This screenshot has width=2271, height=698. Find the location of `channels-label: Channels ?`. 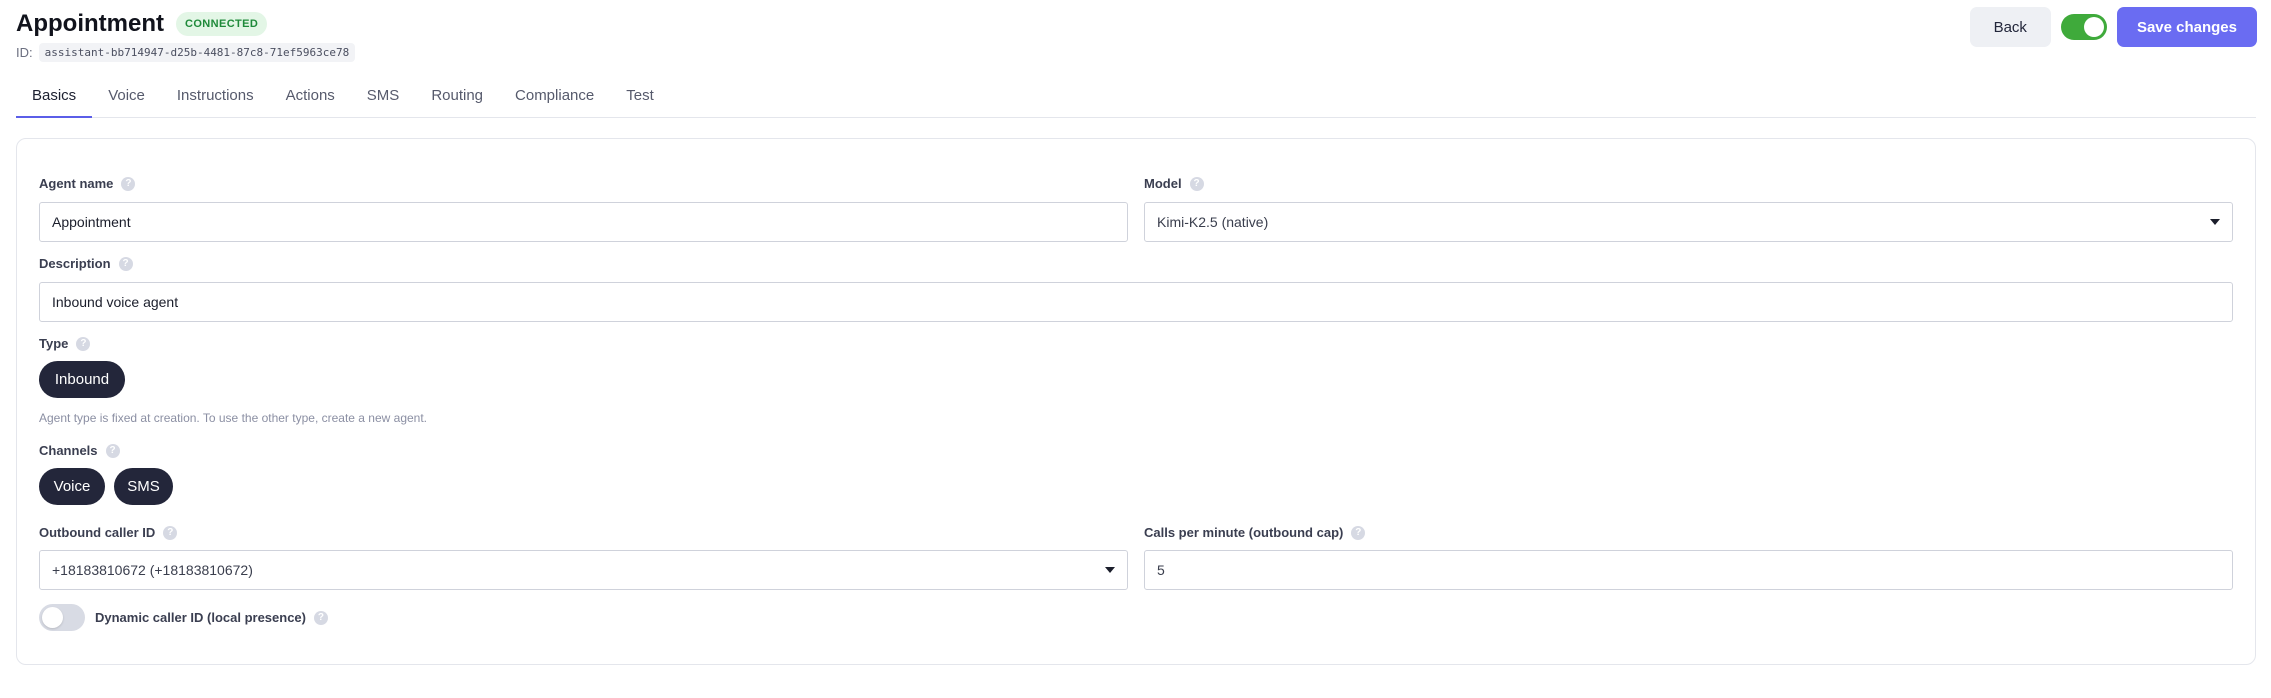

channels-label: Channels ? is located at coordinates (79, 450).